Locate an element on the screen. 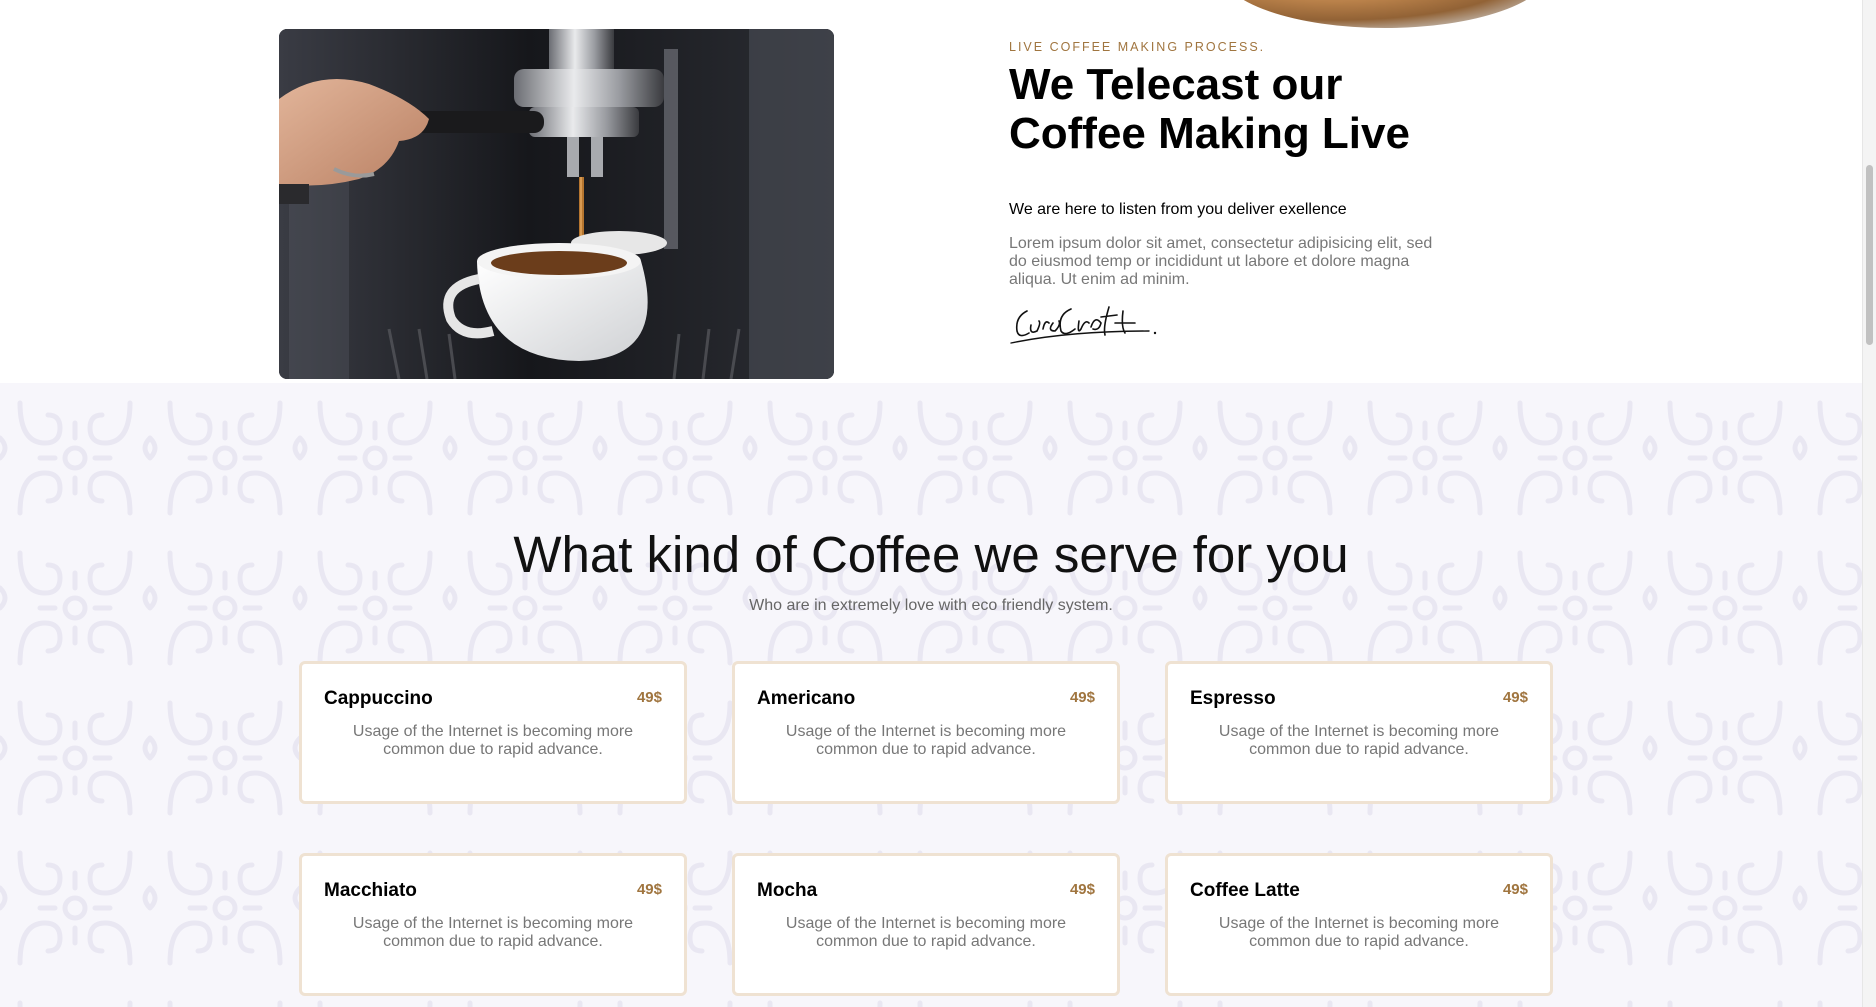 Image resolution: width=1876 pixels, height=1007 pixels. scrollbar-thumb is located at coordinates (1869, 255).